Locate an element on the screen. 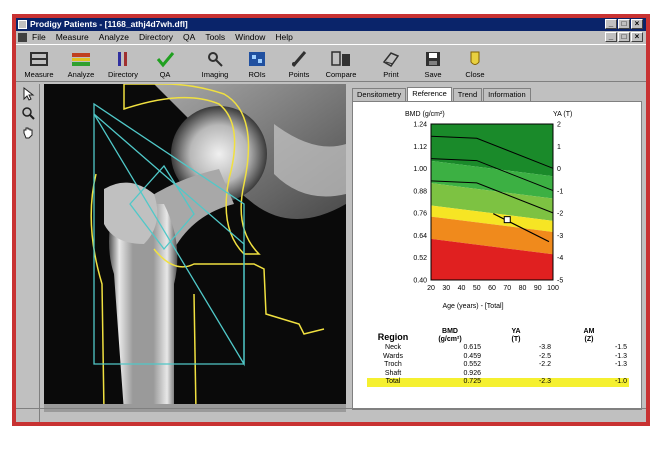 The width and height of the screenshot is (662, 470). print-button: Print is located at coordinates (391, 63).